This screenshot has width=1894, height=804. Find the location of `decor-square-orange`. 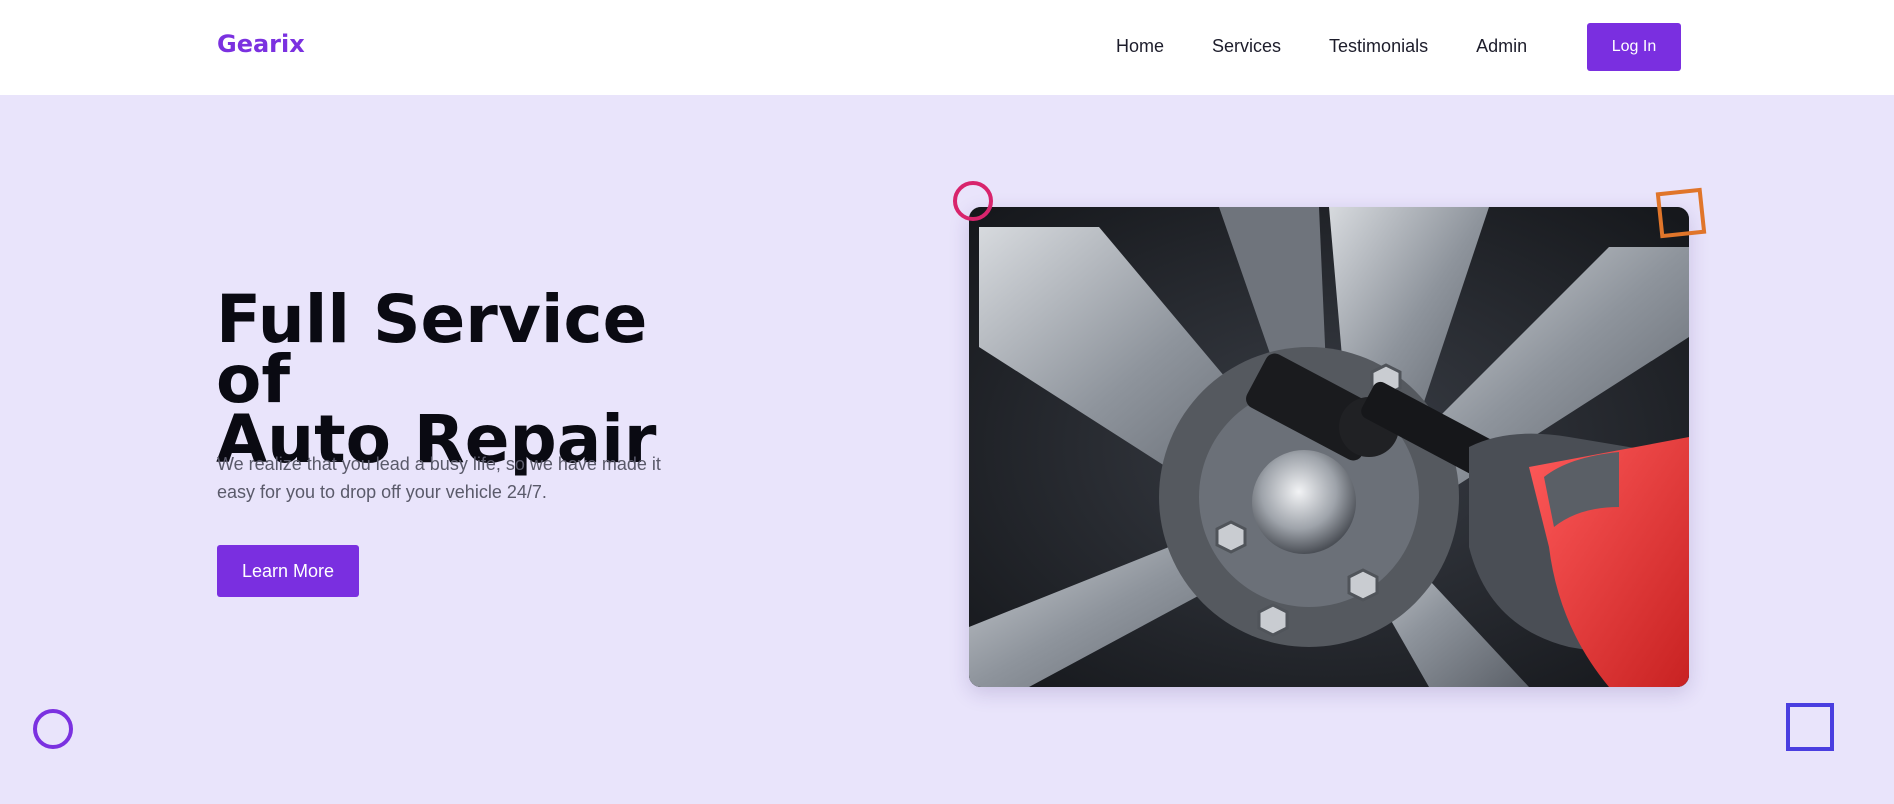

decor-square-orange is located at coordinates (1681, 213).